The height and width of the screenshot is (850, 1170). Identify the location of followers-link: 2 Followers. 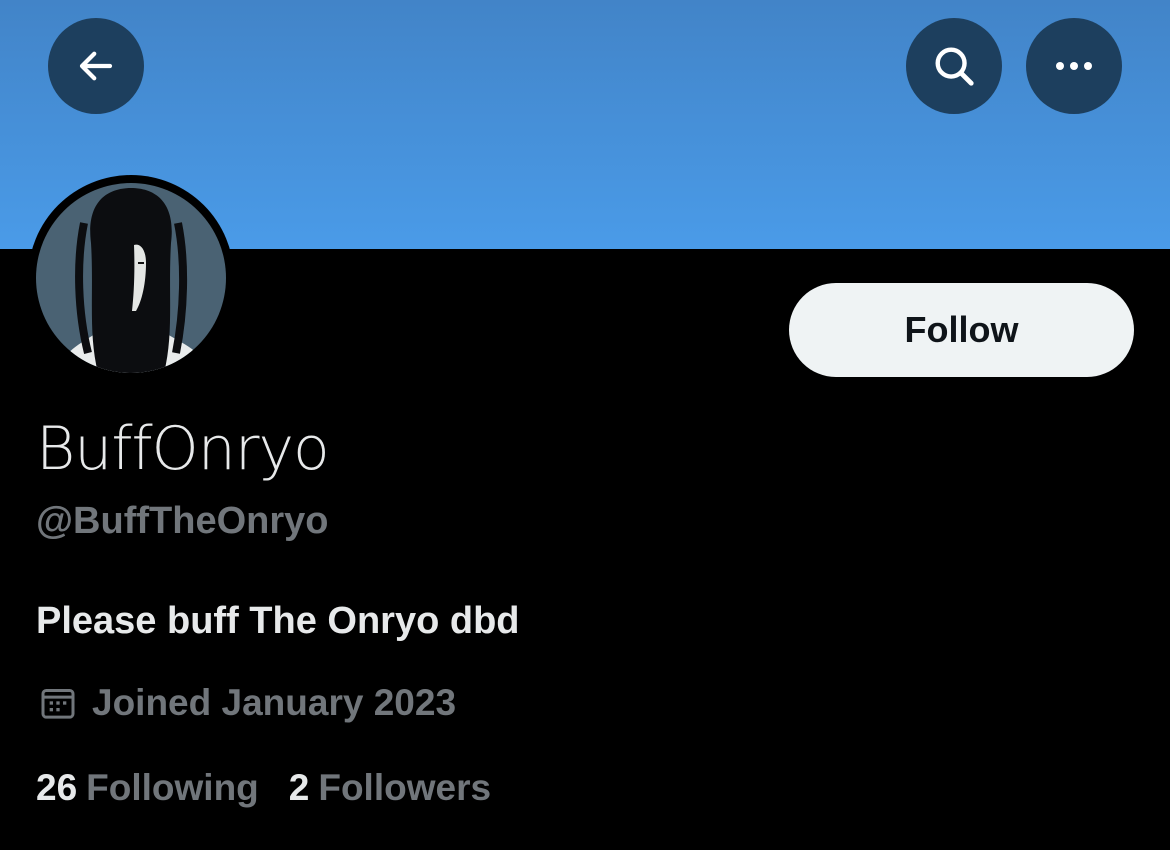
(390, 788).